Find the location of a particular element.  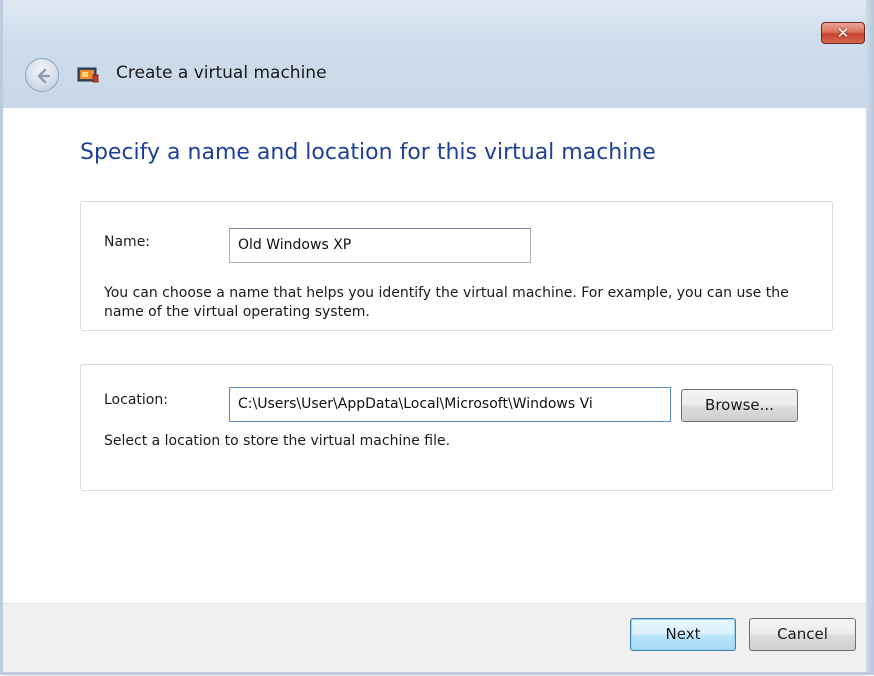

next-button: Next is located at coordinates (683, 634).